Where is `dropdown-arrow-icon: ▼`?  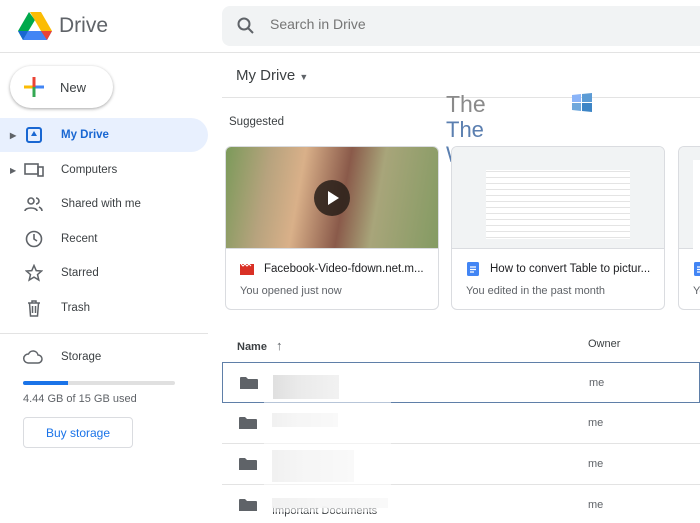
dropdown-arrow-icon: ▼ is located at coordinates (303, 77).